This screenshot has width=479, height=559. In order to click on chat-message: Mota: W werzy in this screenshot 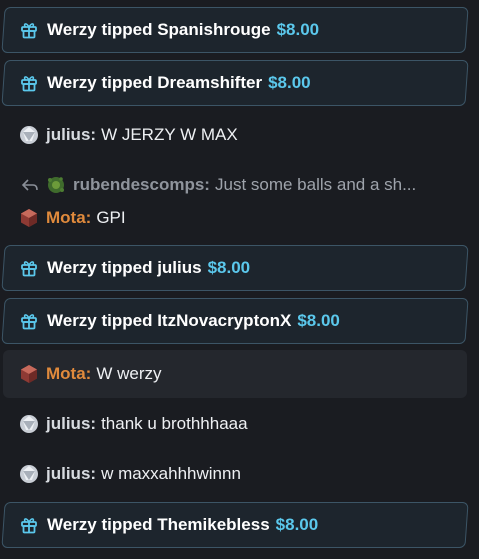, I will do `click(235, 374)`.